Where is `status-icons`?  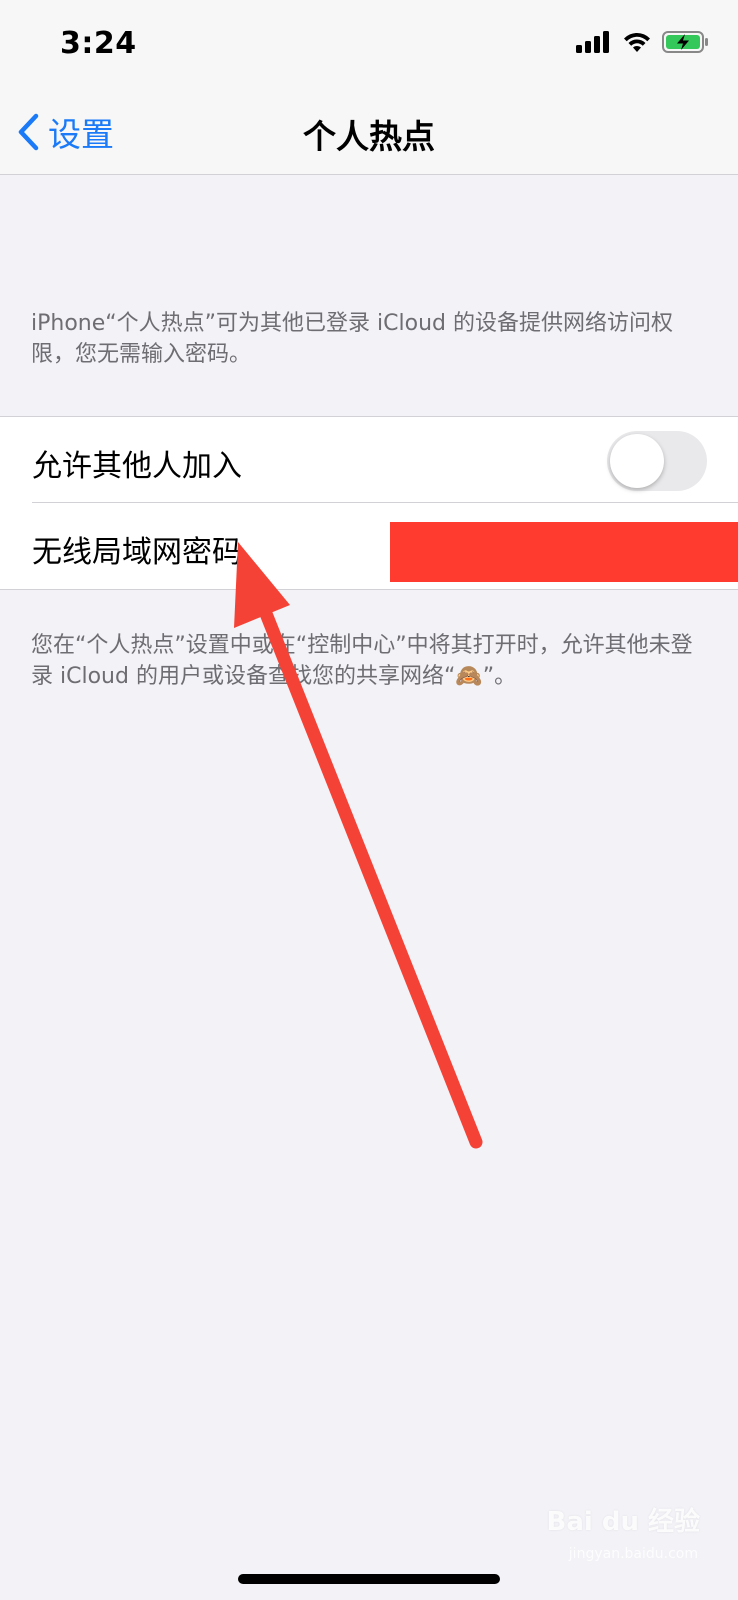 status-icons is located at coordinates (643, 42).